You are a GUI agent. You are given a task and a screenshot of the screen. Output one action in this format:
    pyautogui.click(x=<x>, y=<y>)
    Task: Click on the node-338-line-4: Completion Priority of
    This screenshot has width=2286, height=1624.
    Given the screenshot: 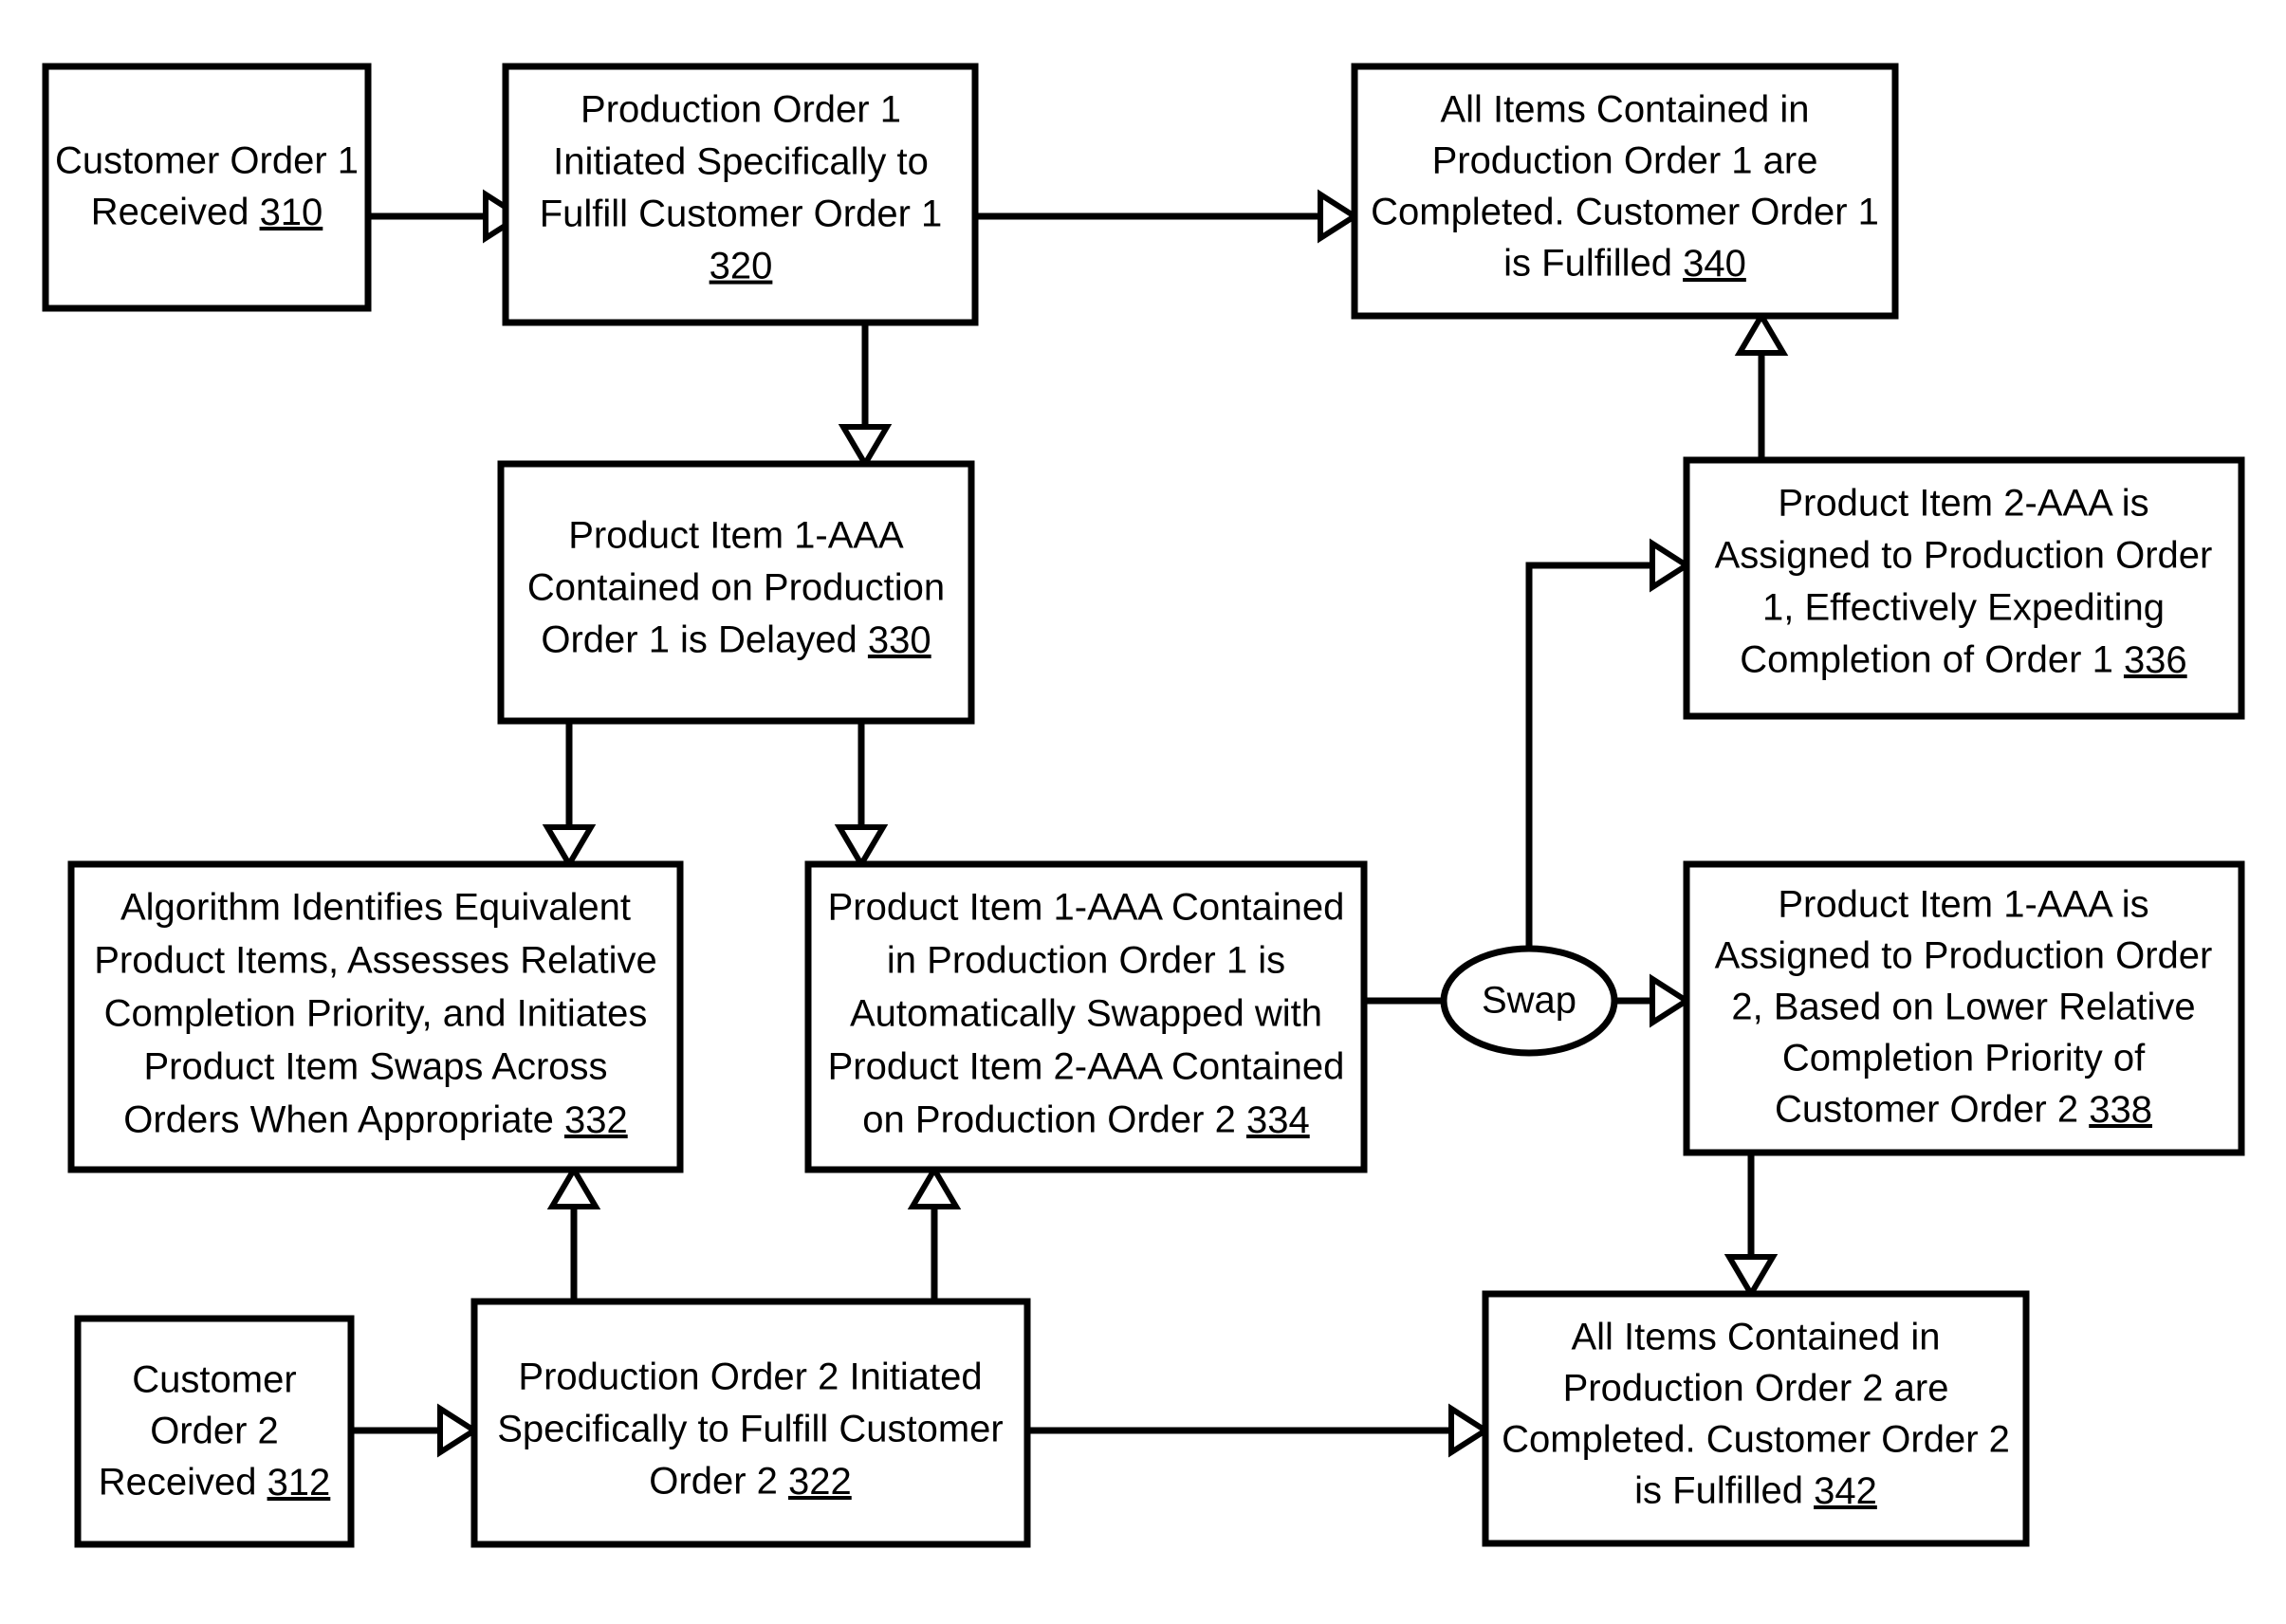 What is the action you would take?
    pyautogui.click(x=1964, y=1059)
    